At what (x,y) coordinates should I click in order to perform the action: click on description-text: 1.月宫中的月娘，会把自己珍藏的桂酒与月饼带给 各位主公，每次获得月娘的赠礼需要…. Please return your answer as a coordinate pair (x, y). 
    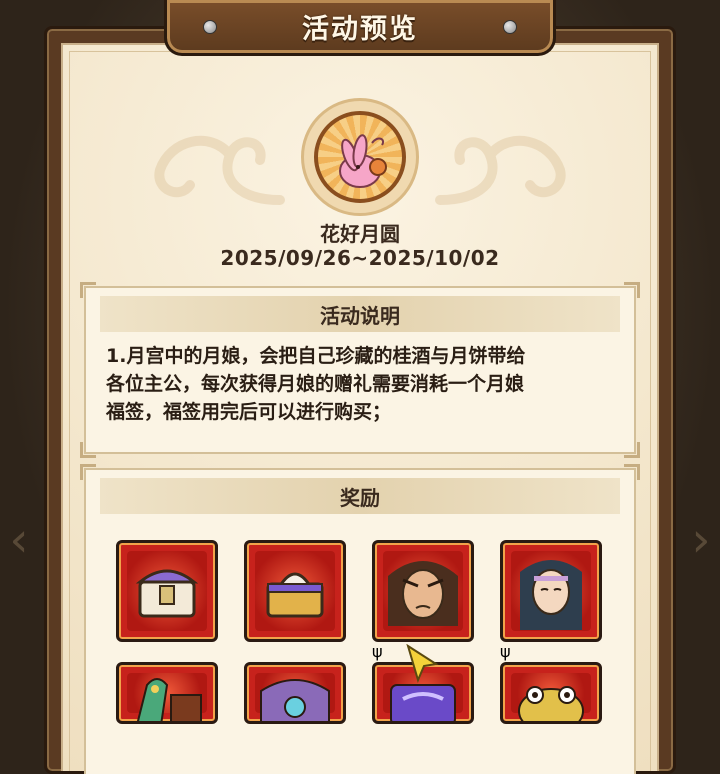
    Looking at the image, I should click on (316, 384).